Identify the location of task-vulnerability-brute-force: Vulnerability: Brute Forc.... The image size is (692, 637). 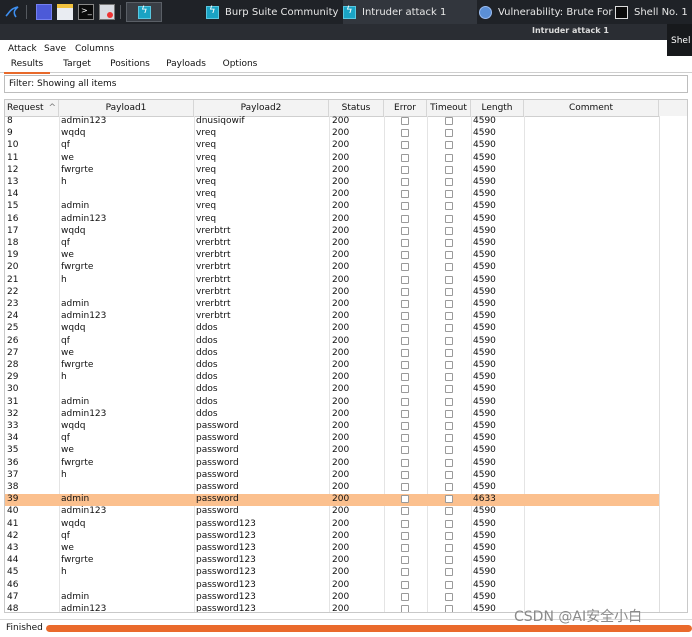
(546, 12).